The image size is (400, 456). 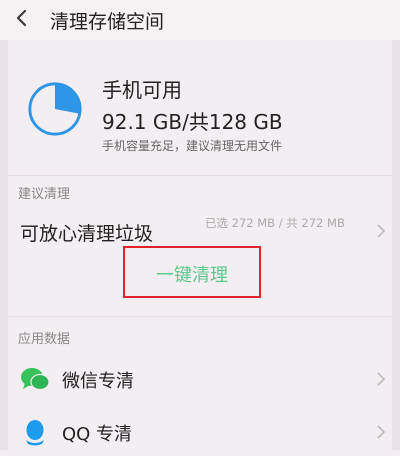 I want to click on section-label-app-data: 应用数据, so click(x=44, y=339).